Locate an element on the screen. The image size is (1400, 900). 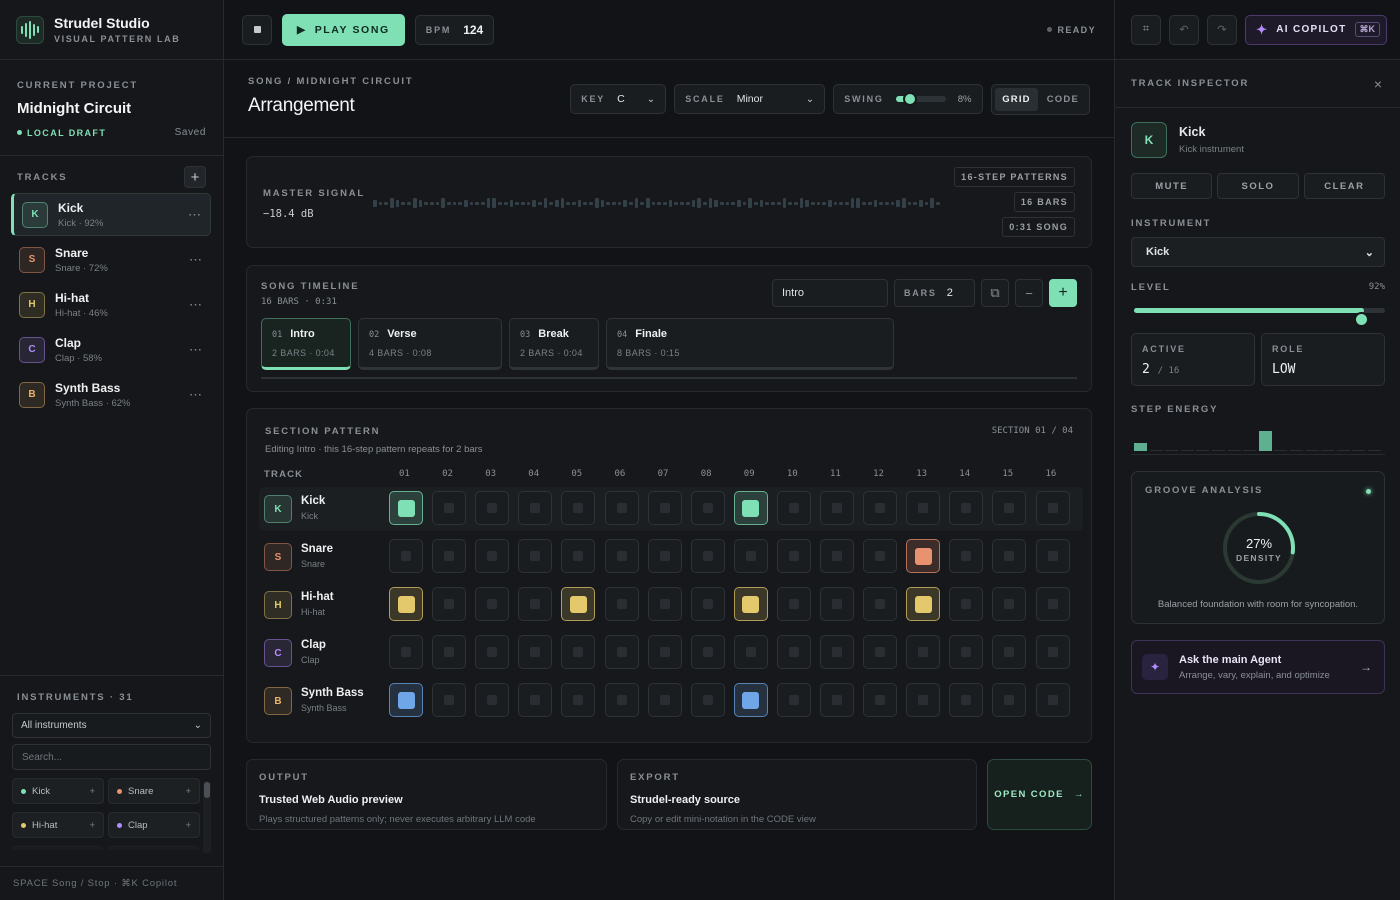
remove-section-button: − is located at coordinates (1029, 293).